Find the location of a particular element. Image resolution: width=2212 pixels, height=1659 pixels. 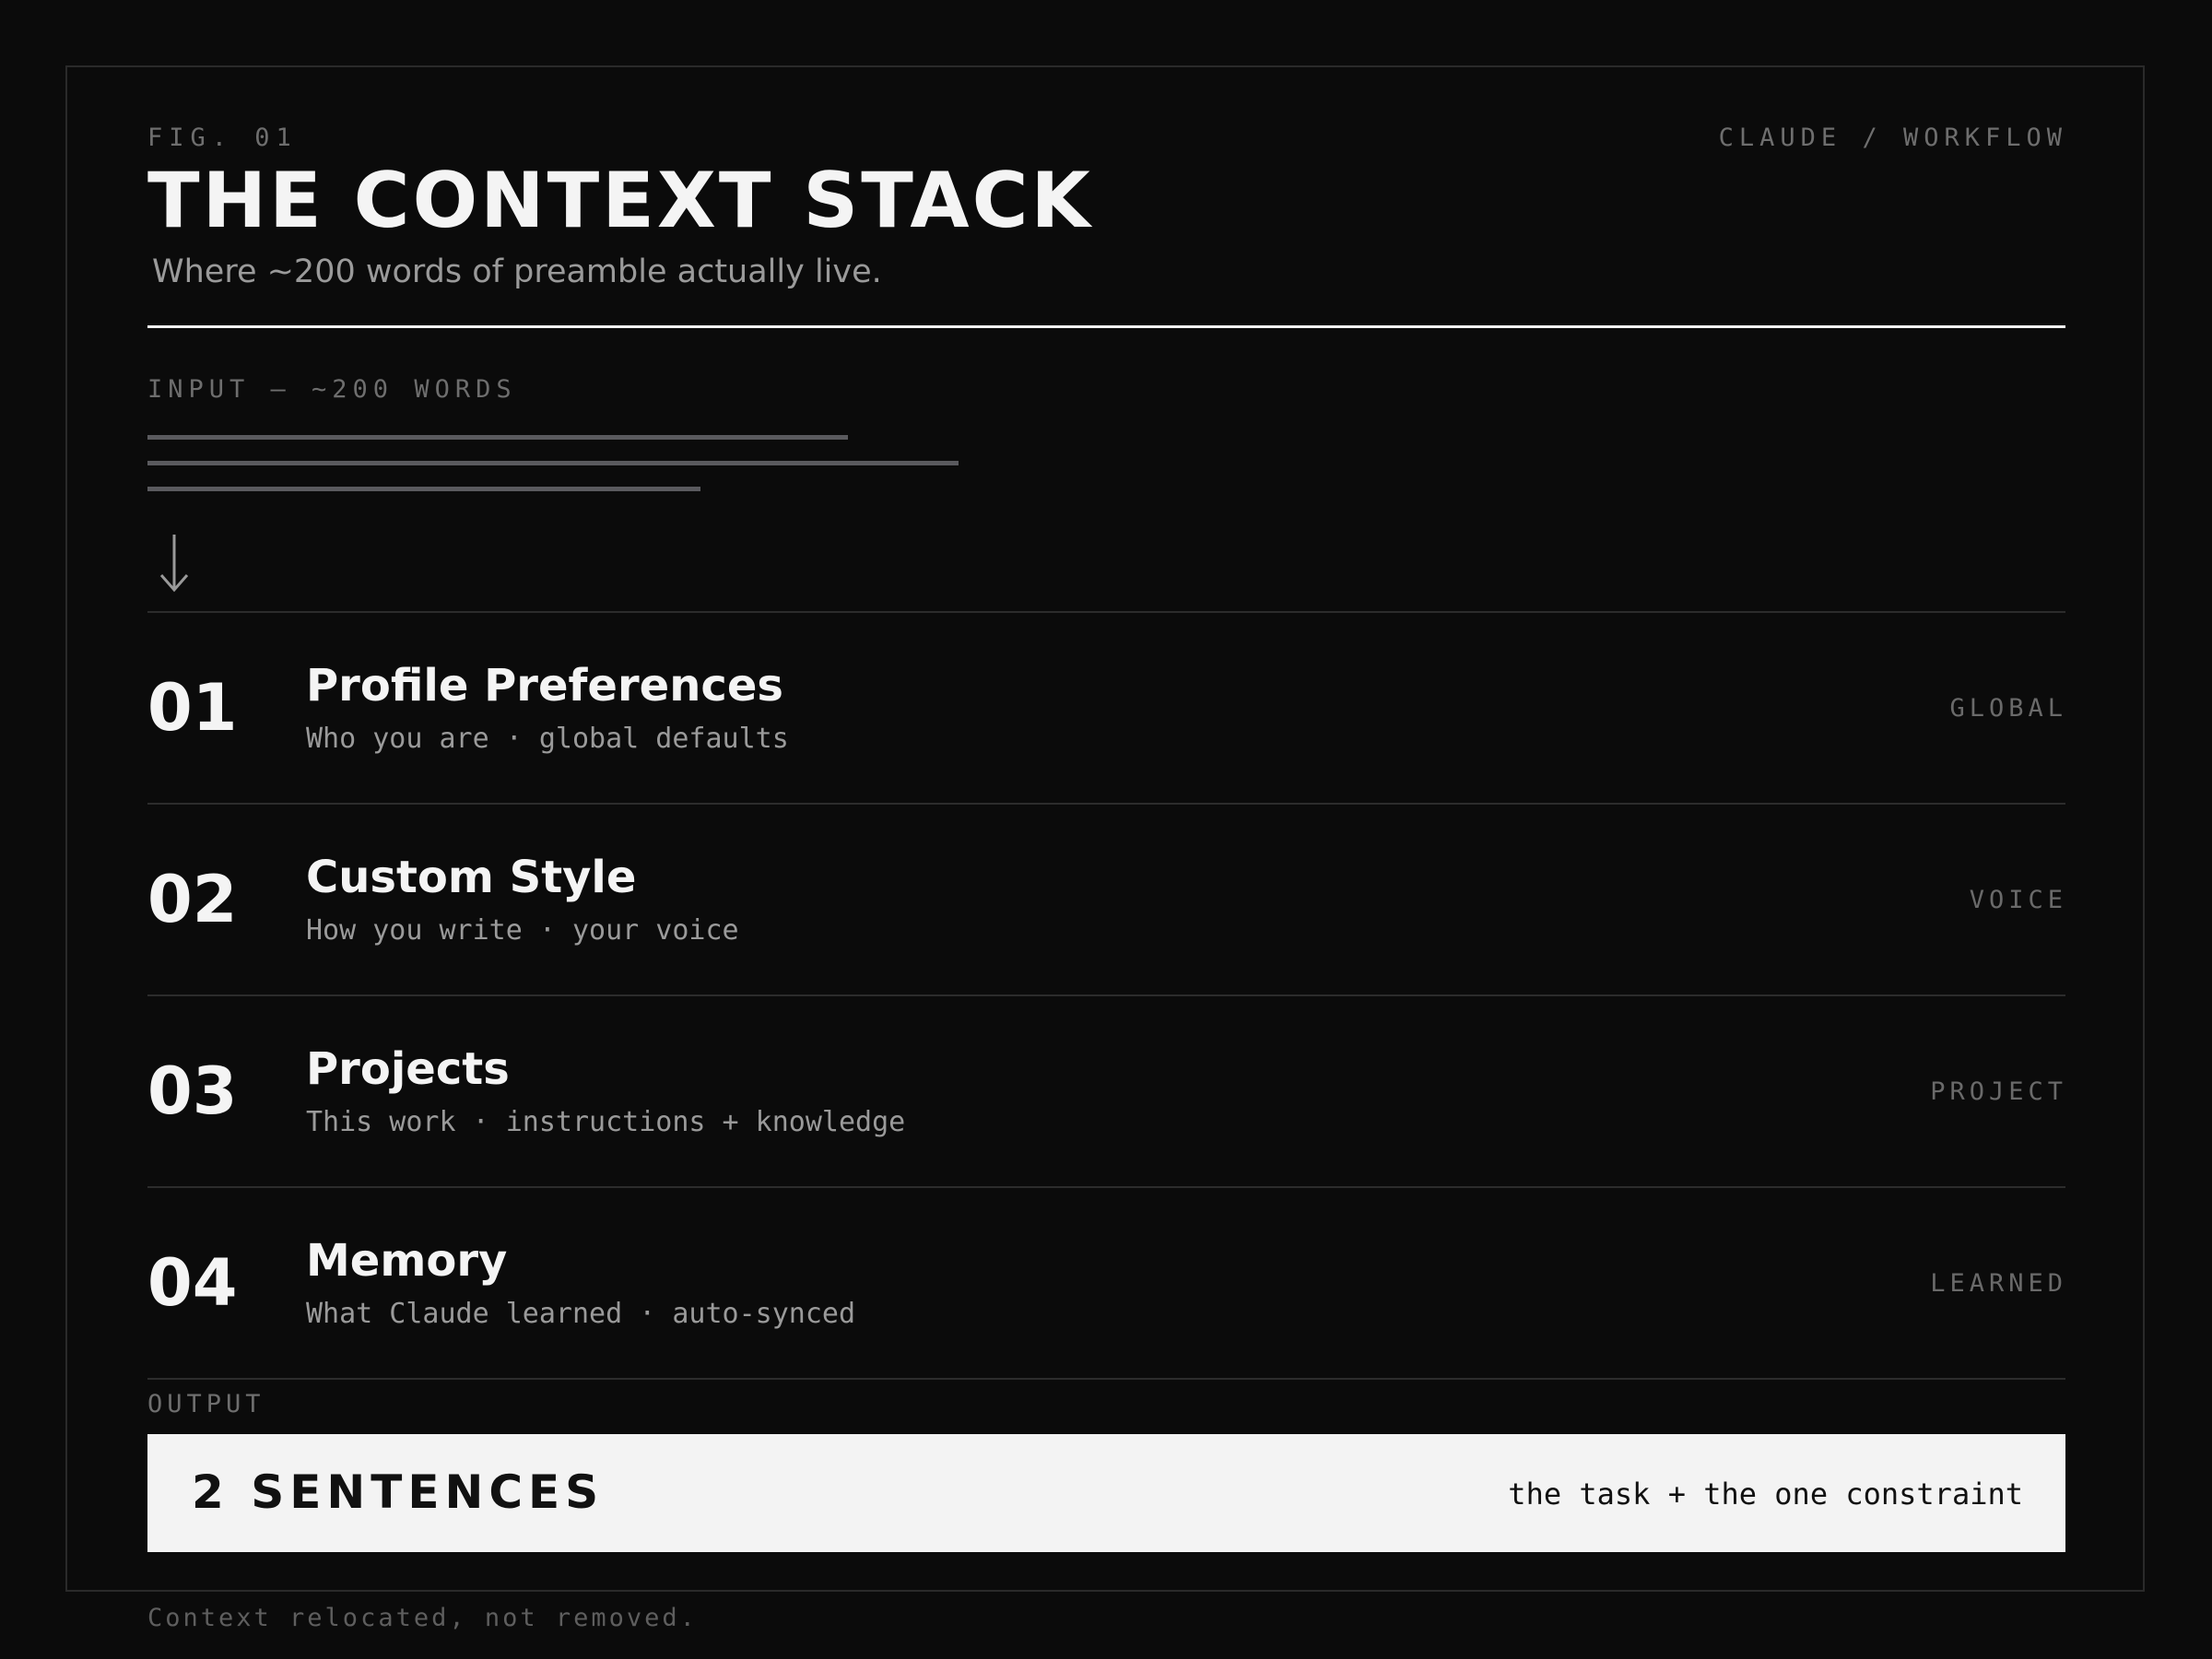

layer-tag: GLOBAL is located at coordinates (2008, 708).